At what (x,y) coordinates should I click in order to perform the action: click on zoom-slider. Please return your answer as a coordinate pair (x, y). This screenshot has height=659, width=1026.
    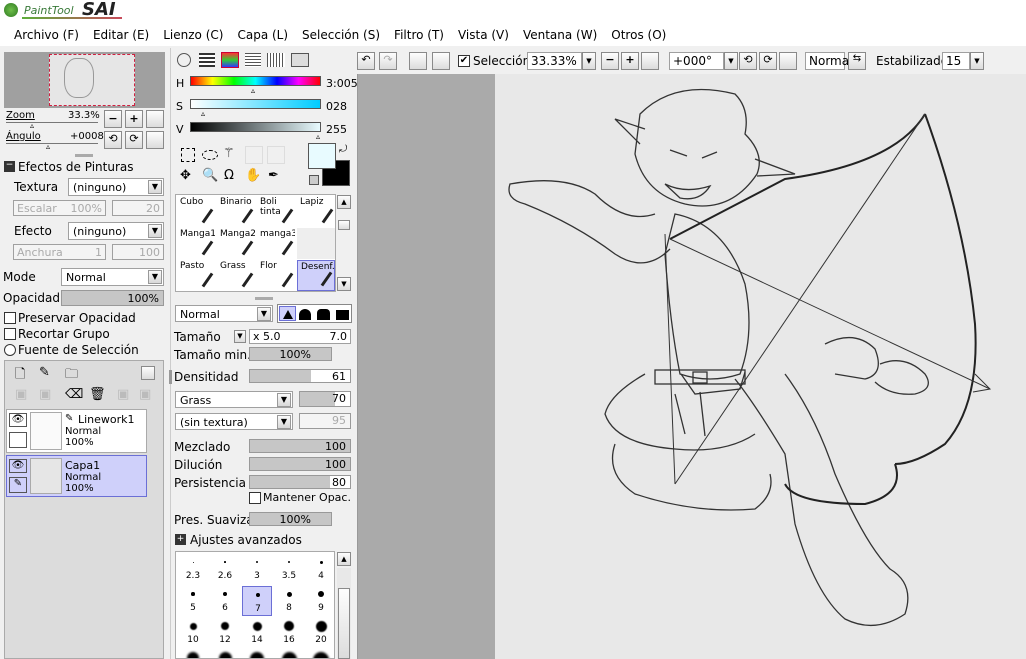
    Looking at the image, I should click on (52, 122).